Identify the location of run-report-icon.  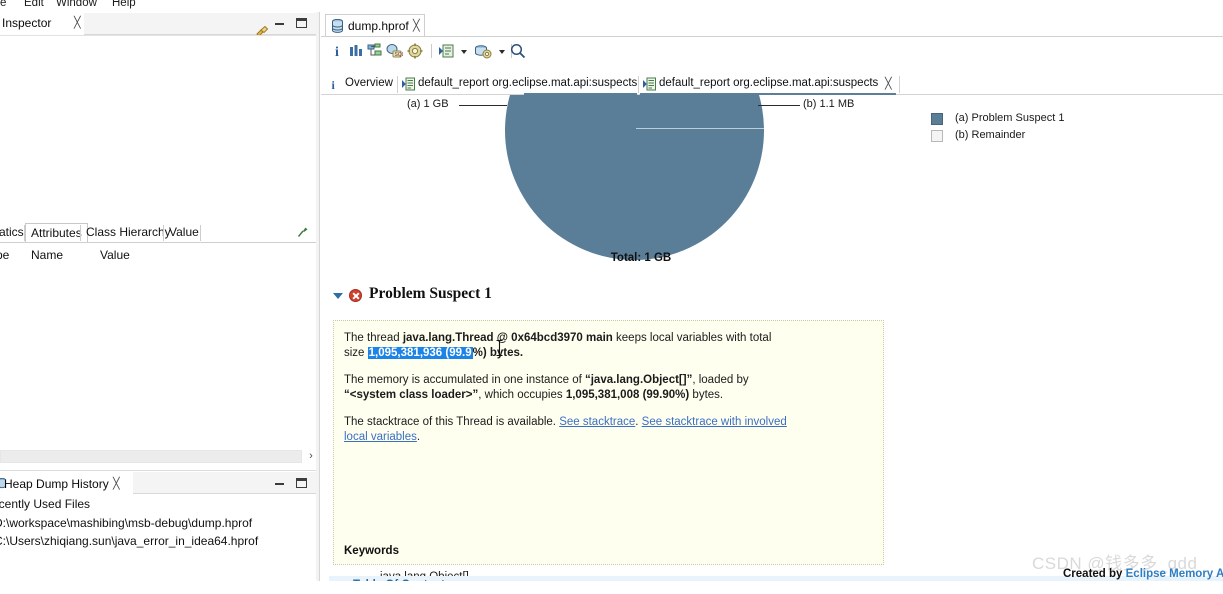
(447, 51).